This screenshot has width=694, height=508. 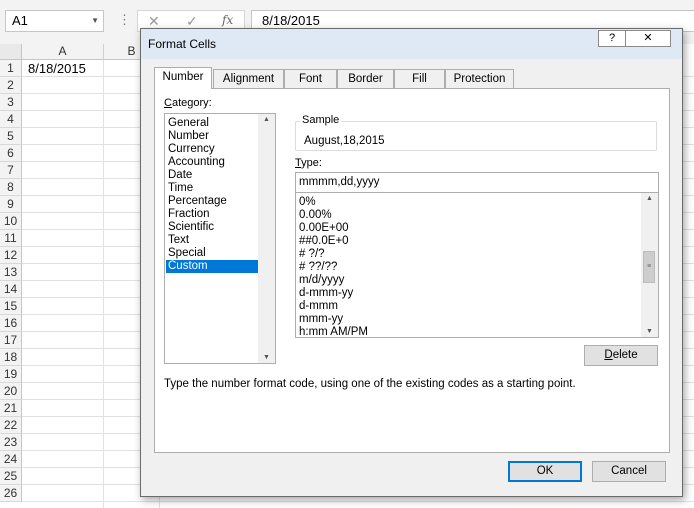 What do you see at coordinates (479, 78) in the screenshot?
I see `tab-protection: Protection` at bounding box center [479, 78].